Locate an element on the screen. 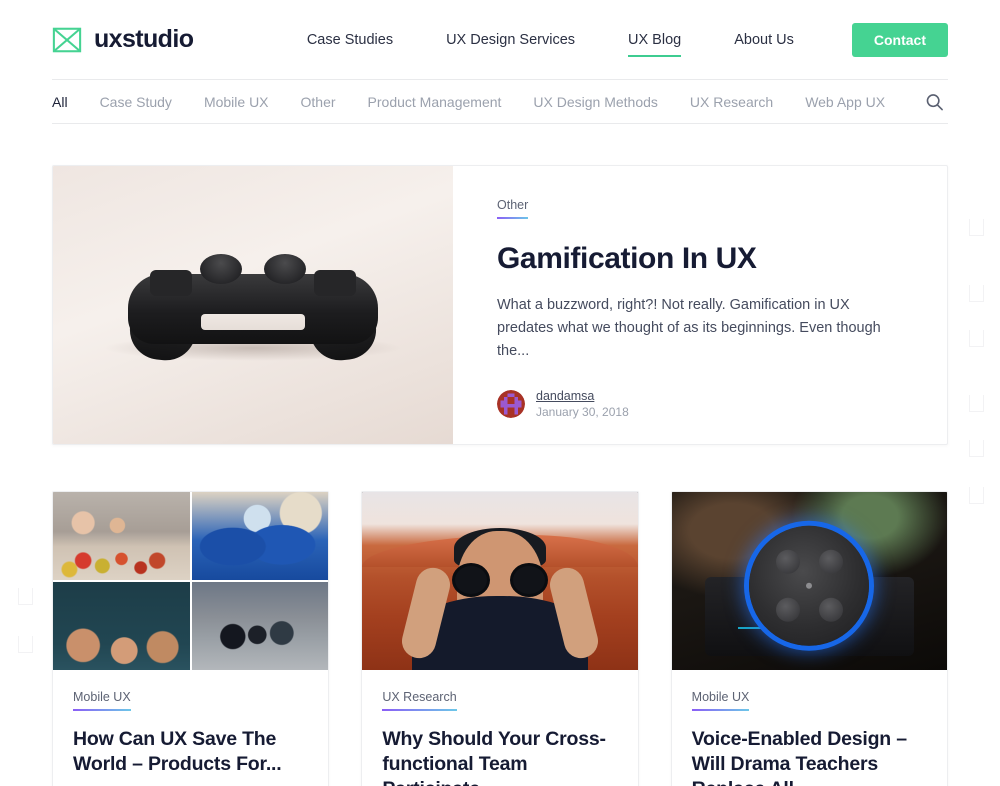 The image size is (1000, 786). filter-item-other: Other is located at coordinates (318, 102).